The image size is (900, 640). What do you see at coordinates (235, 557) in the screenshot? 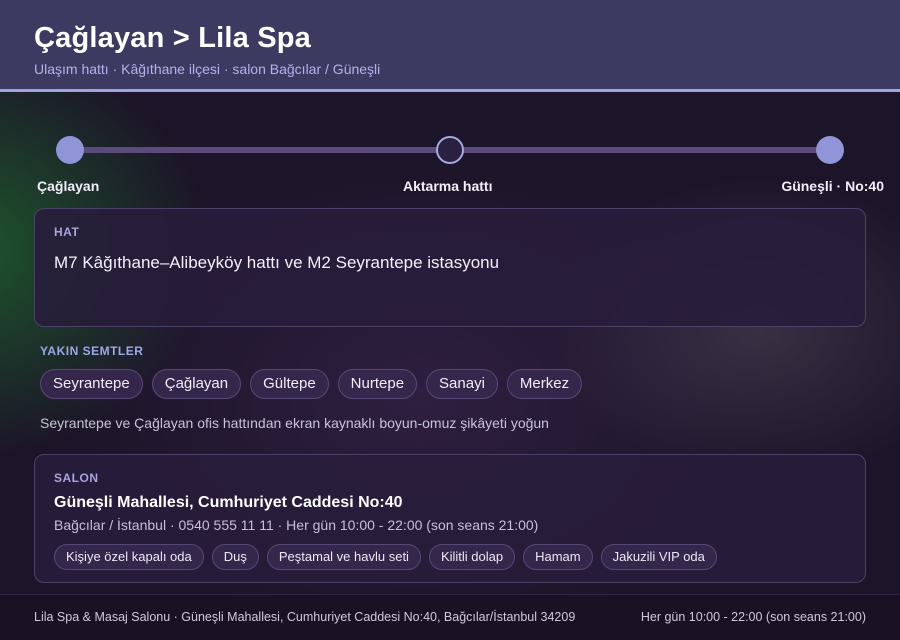
I see `amenity-tag: Duş` at bounding box center [235, 557].